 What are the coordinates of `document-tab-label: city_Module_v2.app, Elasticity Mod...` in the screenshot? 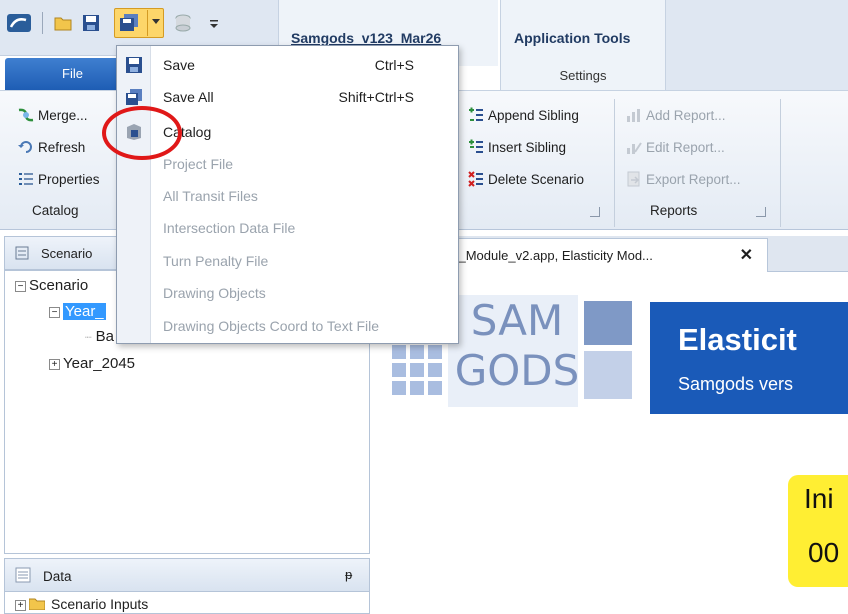 It's located at (546, 255).